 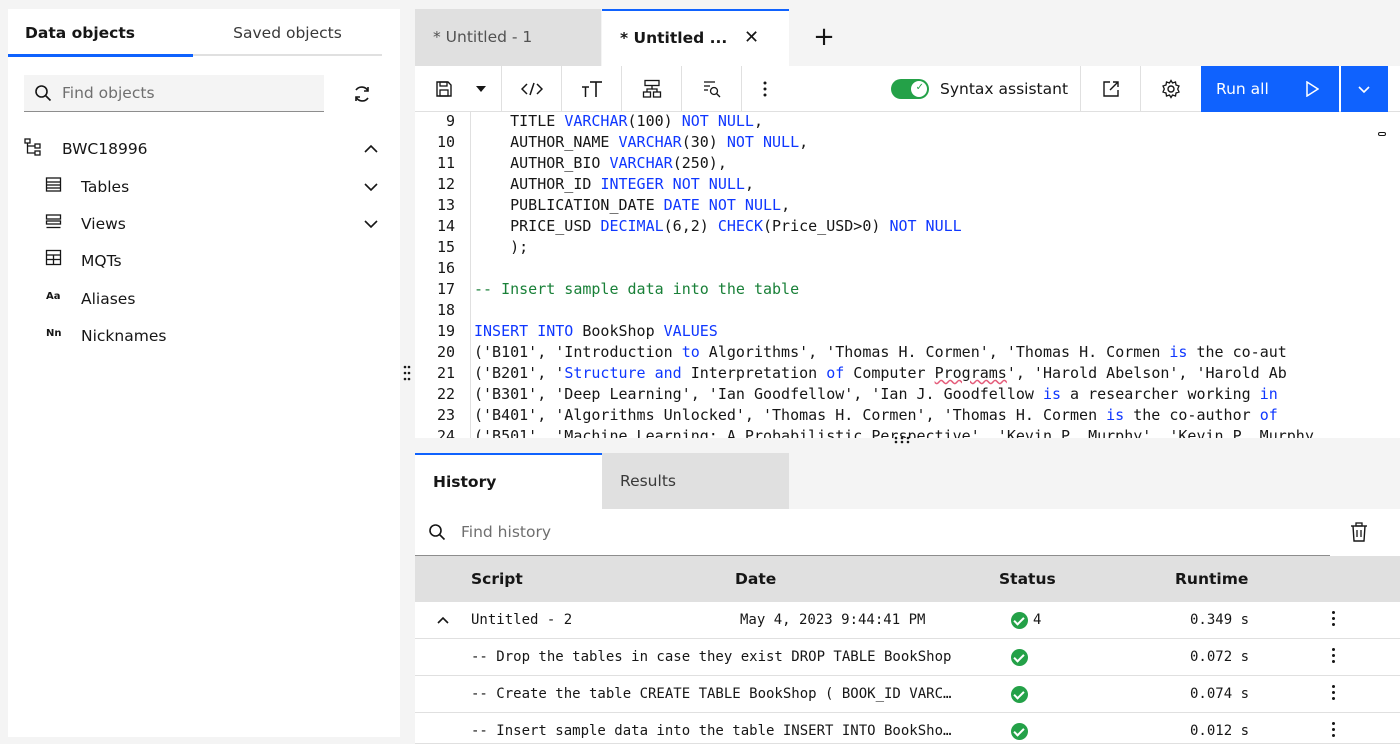 I want to click on tab-data-objects: Data objects, so click(x=100, y=33).